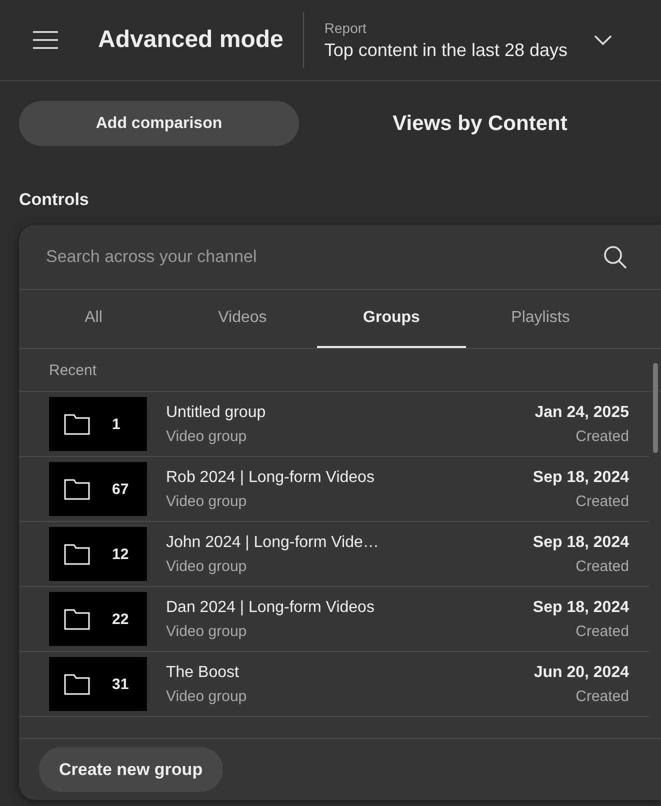  Describe the element at coordinates (334, 424) in the screenshot. I see `group-row: 1 Untitled group Video group Jan 24, 2025 Created` at that location.